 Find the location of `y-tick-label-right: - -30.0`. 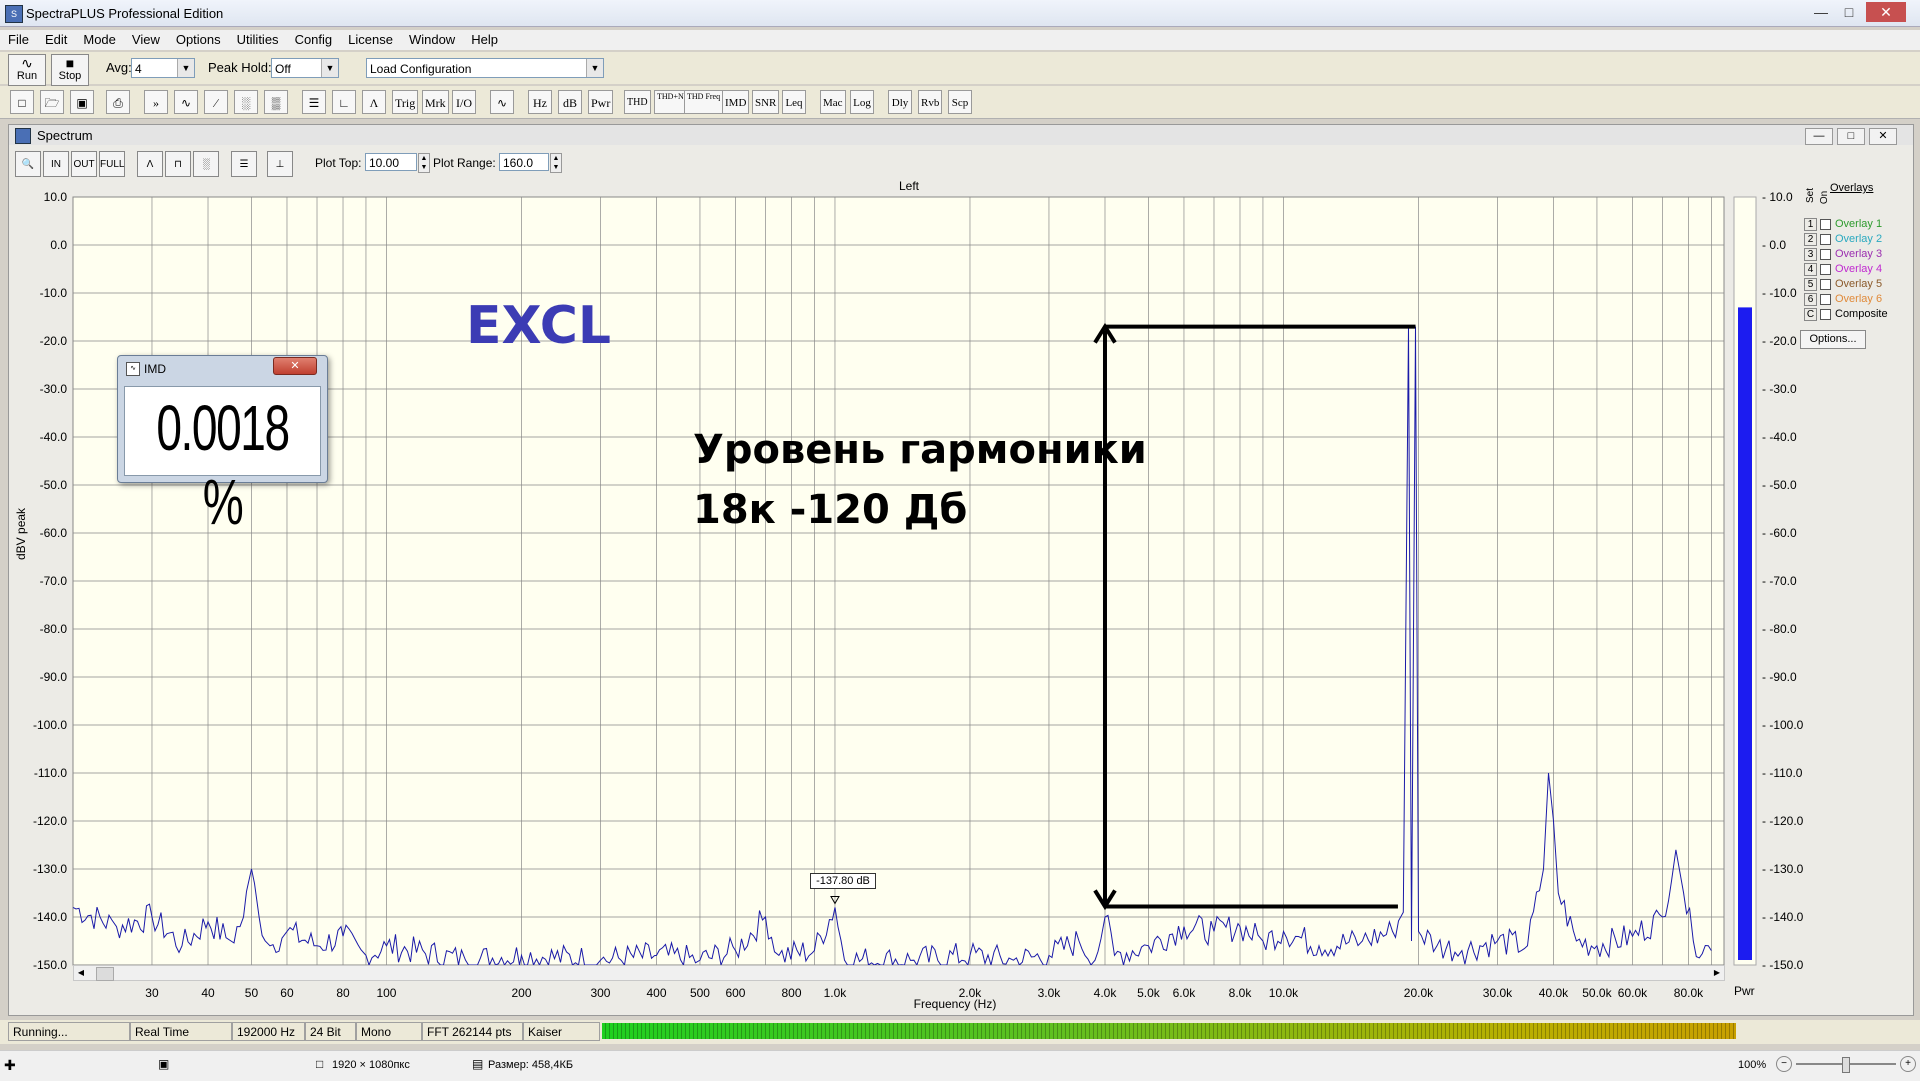

y-tick-label-right: - -30.0 is located at coordinates (1779, 389).